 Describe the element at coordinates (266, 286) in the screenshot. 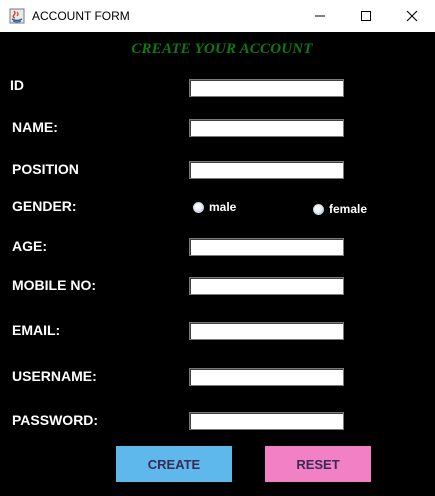

I see `mobile-field` at that location.